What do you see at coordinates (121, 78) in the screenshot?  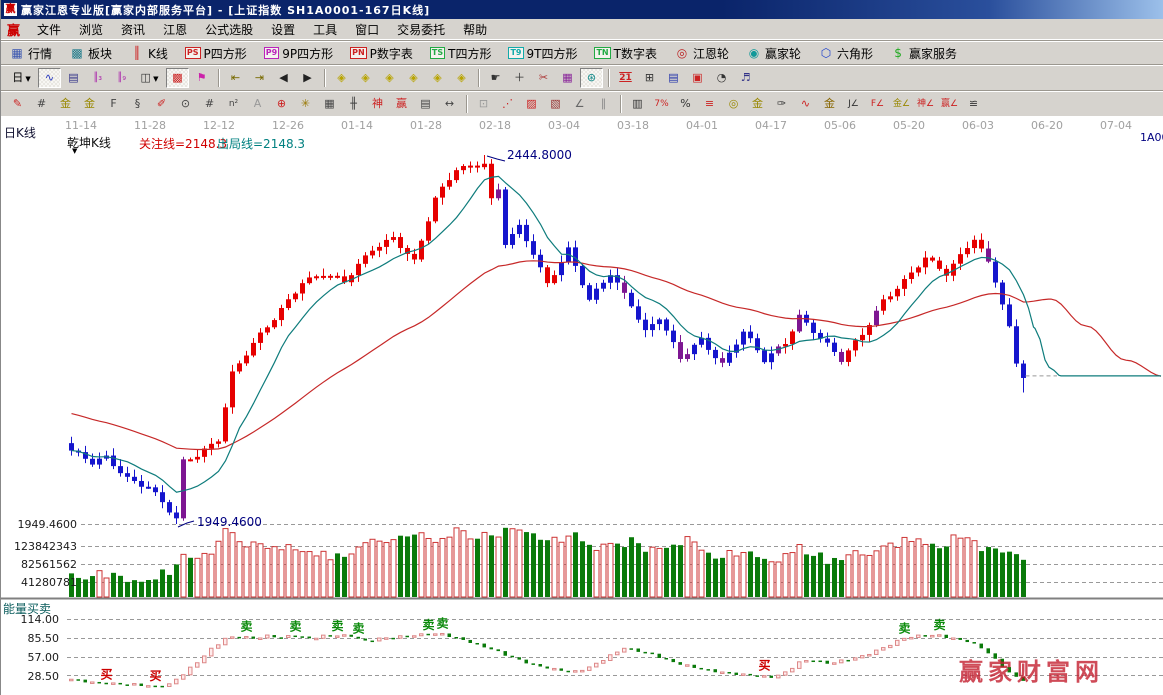 I see `ma9-tool-button: ║₉` at bounding box center [121, 78].